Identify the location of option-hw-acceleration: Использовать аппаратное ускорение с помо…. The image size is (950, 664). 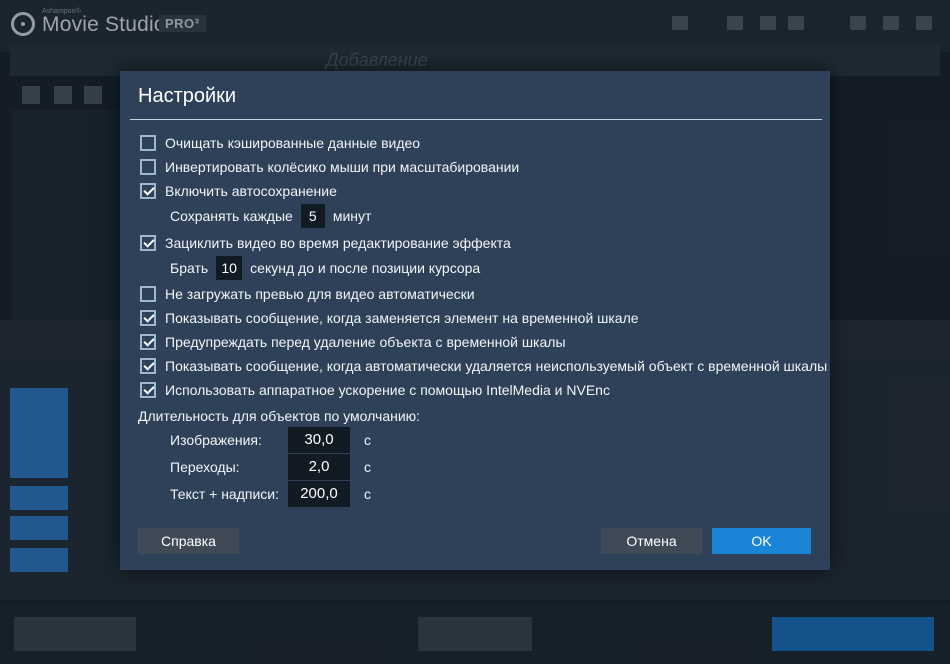
(375, 390).